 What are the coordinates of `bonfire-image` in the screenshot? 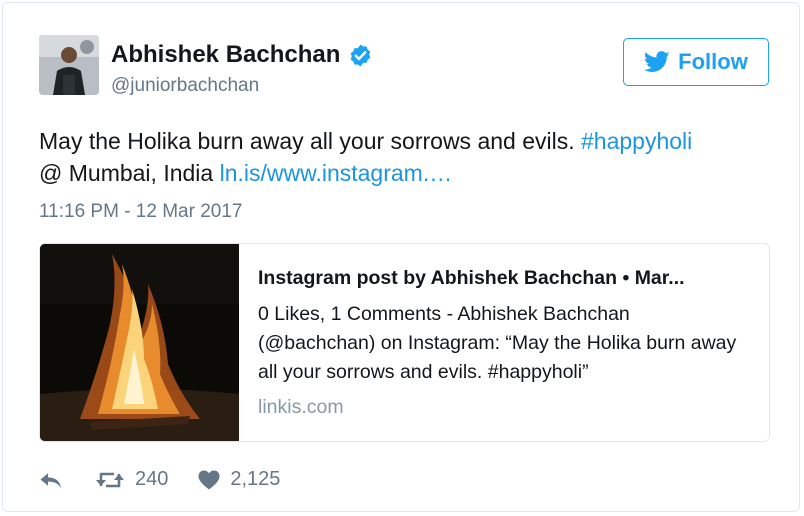 It's located at (139, 342).